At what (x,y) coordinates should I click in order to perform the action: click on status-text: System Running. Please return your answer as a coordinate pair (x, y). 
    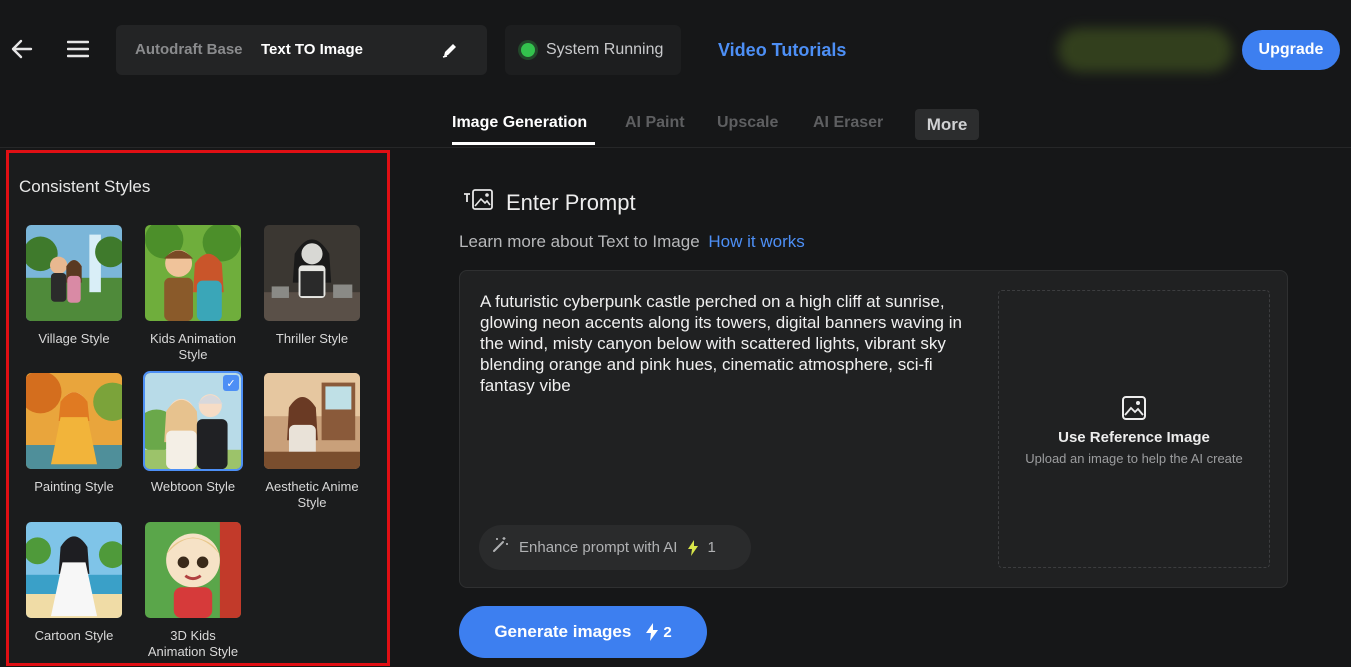
    Looking at the image, I should click on (605, 49).